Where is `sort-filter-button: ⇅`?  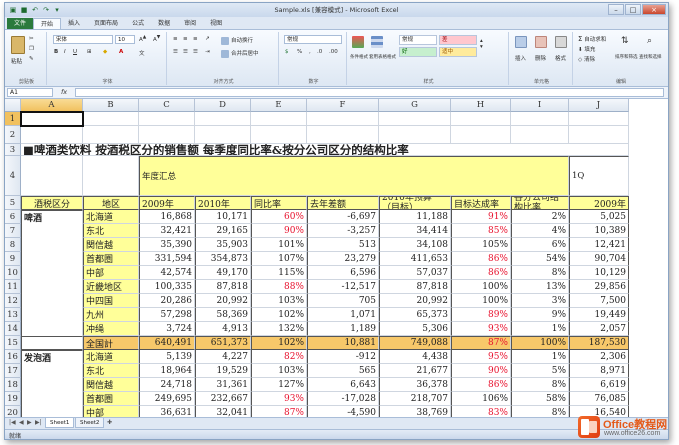 sort-filter-button: ⇅ is located at coordinates (625, 41).